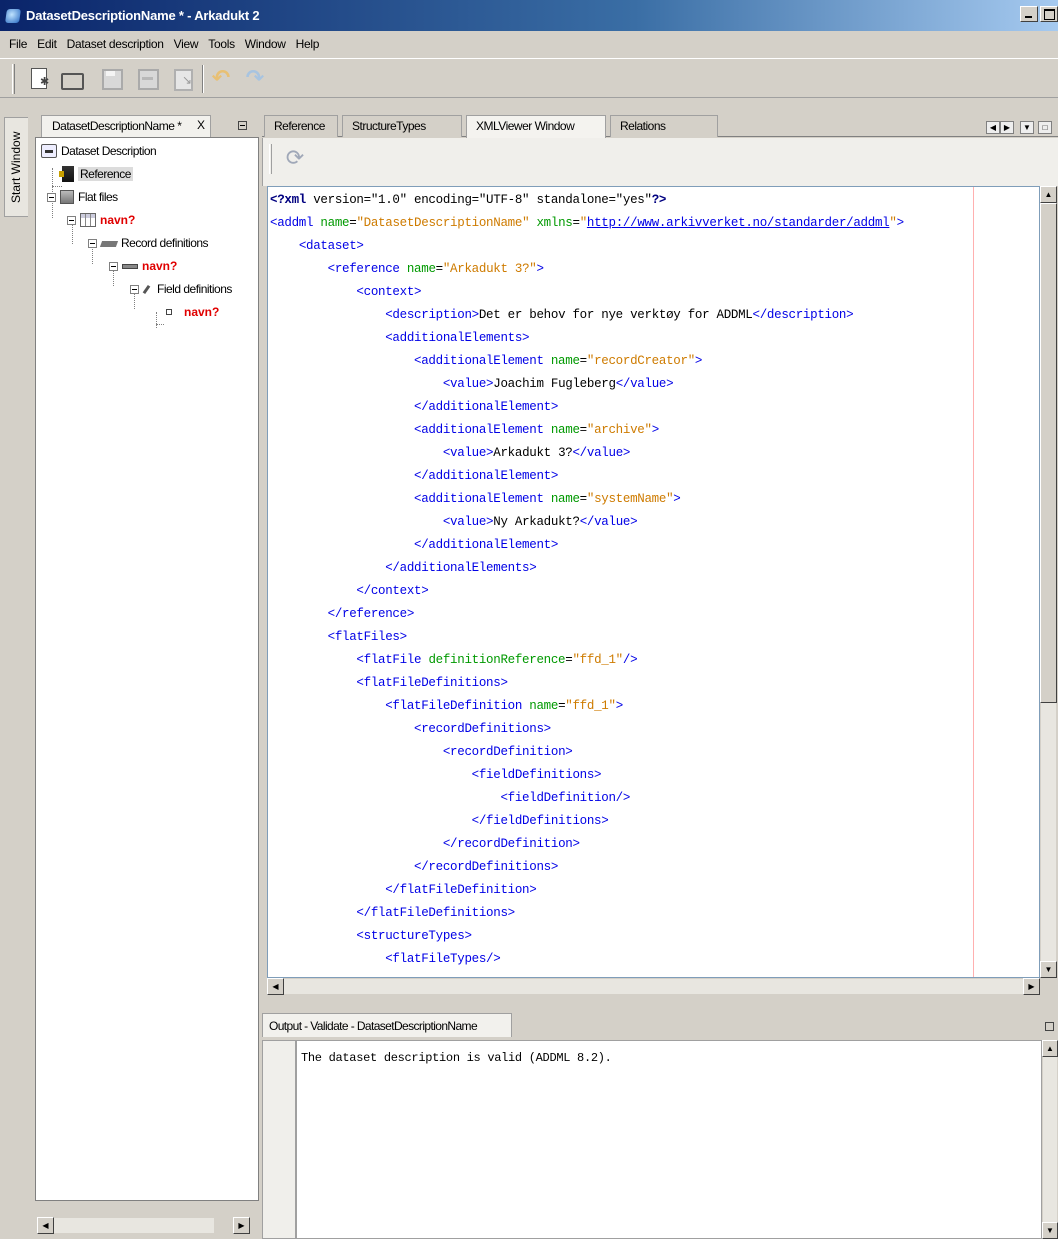 The width and height of the screenshot is (1058, 1239). What do you see at coordinates (468, 384) in the screenshot?
I see `code-token: <value>` at bounding box center [468, 384].